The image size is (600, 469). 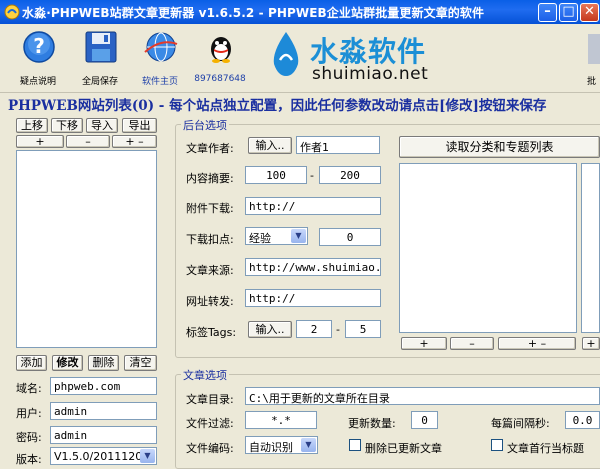 I want to click on deduct-label: 下载扣点:, so click(x=210, y=239).